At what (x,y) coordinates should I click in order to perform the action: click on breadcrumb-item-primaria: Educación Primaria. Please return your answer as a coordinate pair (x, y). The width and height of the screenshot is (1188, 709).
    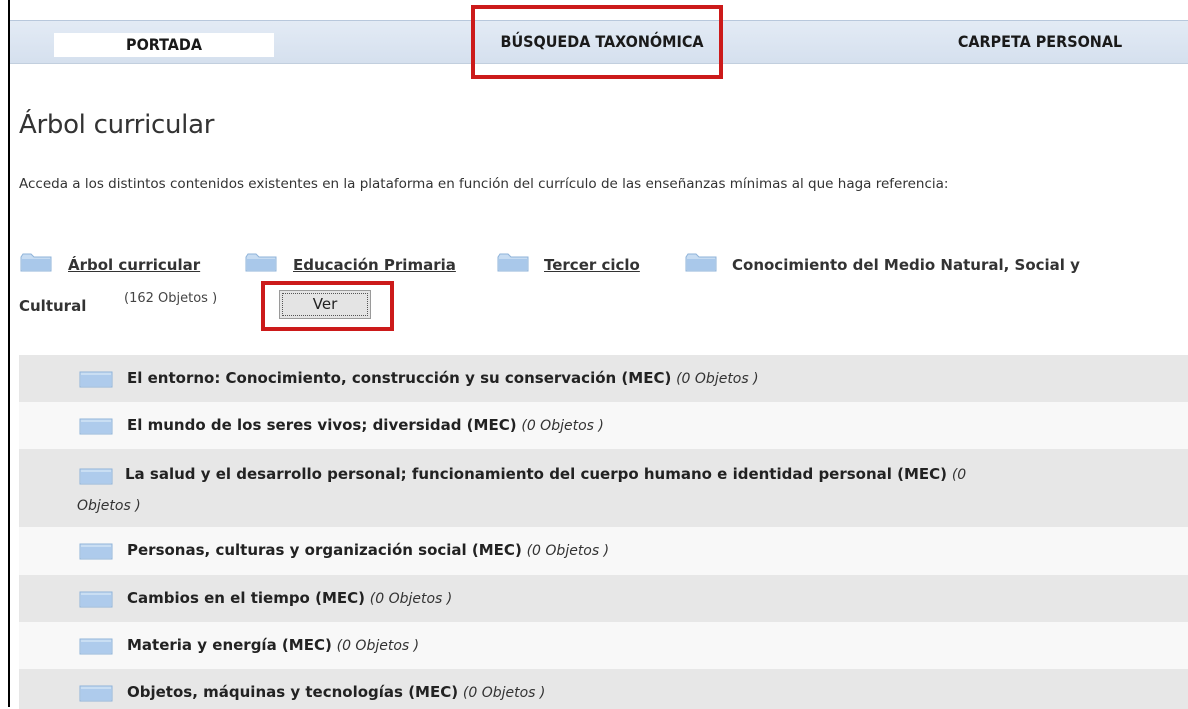
    Looking at the image, I should click on (374, 265).